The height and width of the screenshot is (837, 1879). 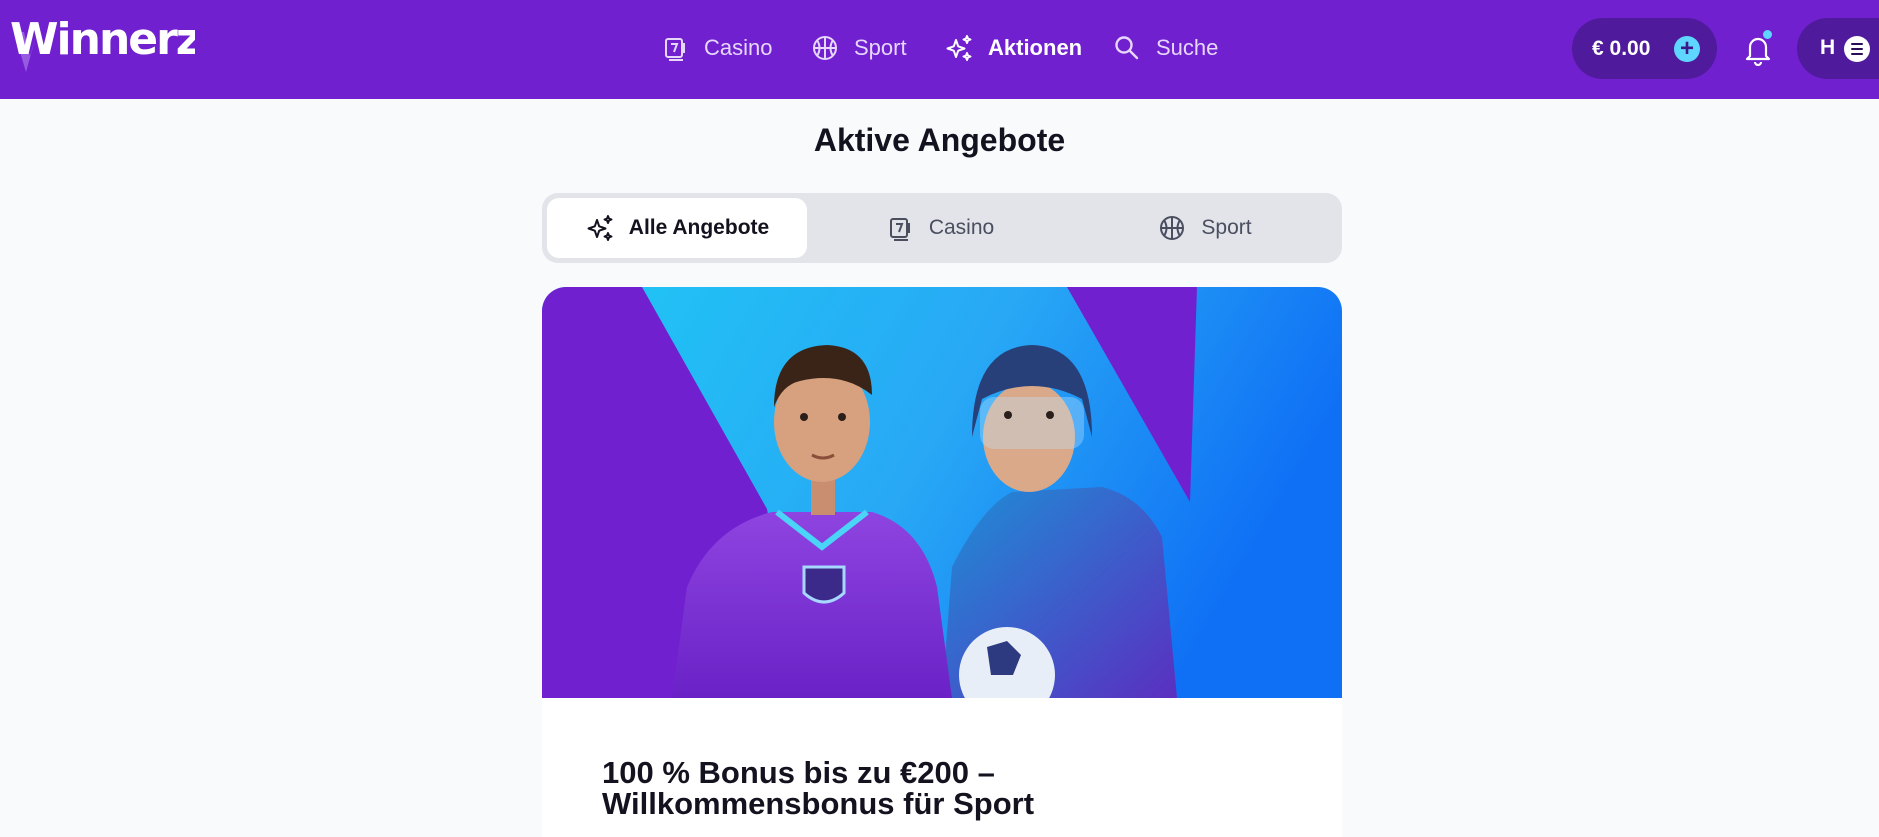 I want to click on balance-button: € 0.00 +, so click(x=1644, y=48).